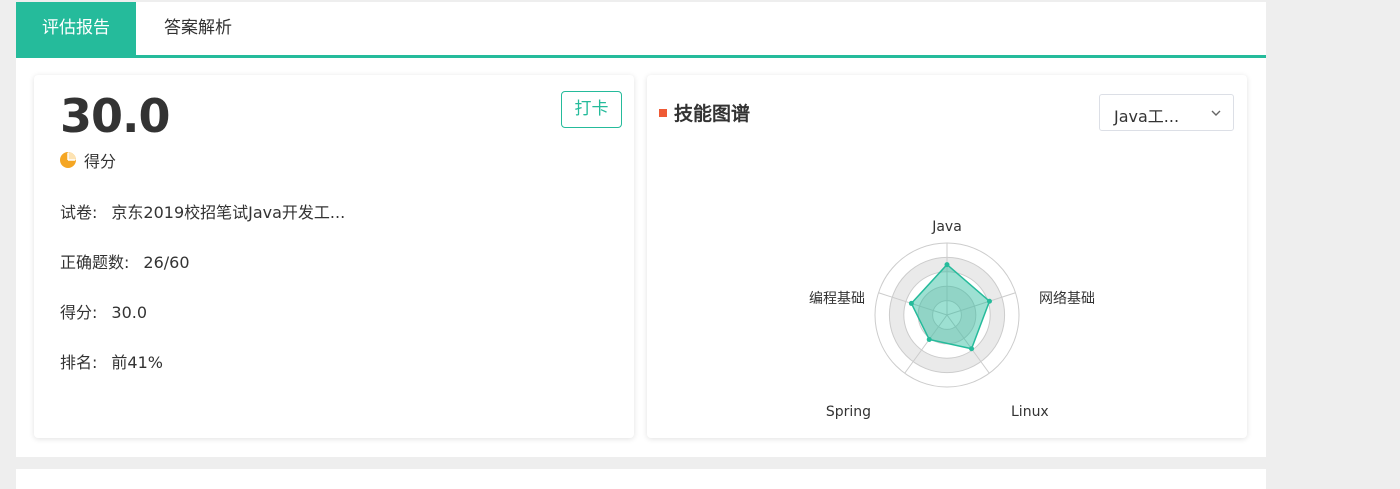 This screenshot has height=489, width=1400. Describe the element at coordinates (952, 319) in the screenshot. I see `skill-radar-chart: Java 网络基础 Linux Spring 编程基础` at that location.